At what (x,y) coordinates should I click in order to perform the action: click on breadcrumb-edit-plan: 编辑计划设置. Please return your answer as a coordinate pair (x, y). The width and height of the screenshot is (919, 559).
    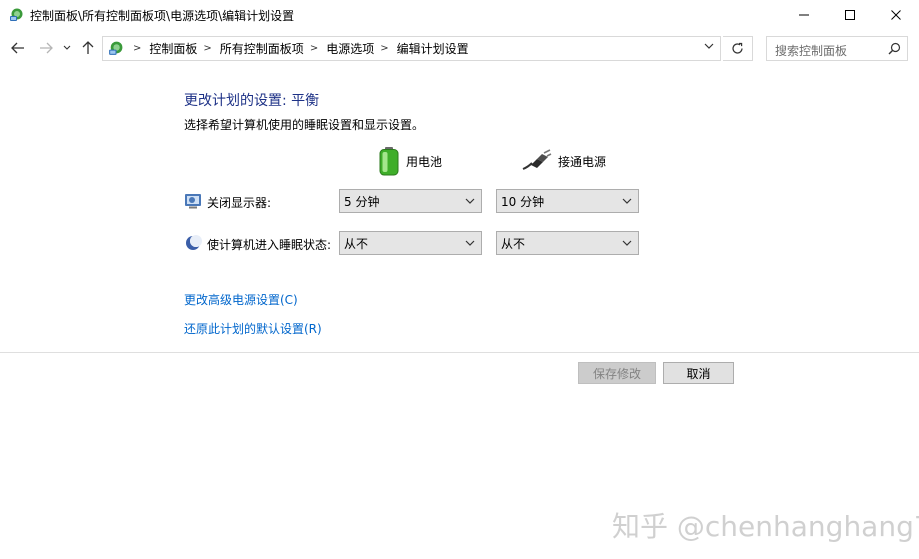
    Looking at the image, I should click on (433, 48).